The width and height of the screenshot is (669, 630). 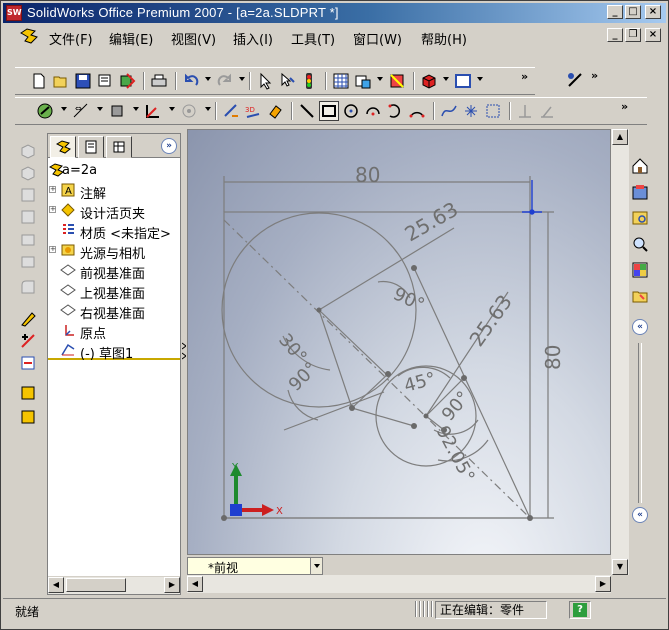 What do you see at coordinates (184, 351) in the screenshot?
I see `panel-splitter` at bounding box center [184, 351].